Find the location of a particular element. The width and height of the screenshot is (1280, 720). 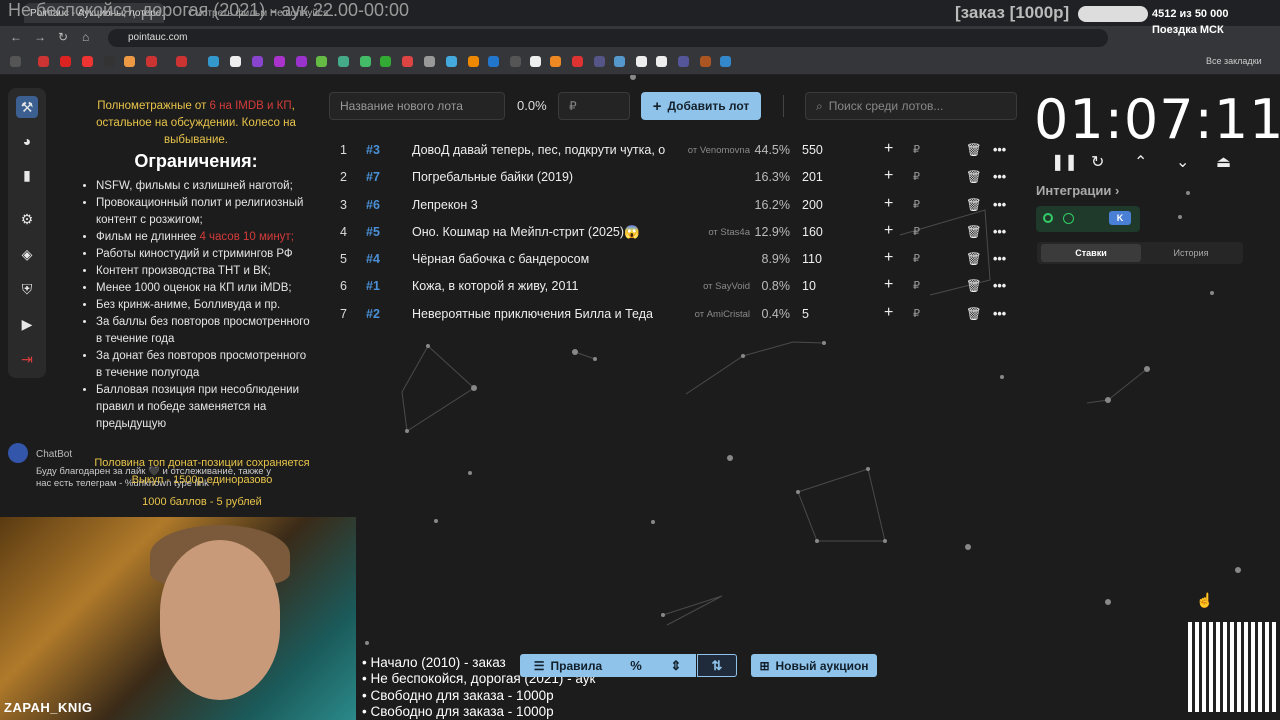

layers-icon: ◈ is located at coordinates (27, 254).